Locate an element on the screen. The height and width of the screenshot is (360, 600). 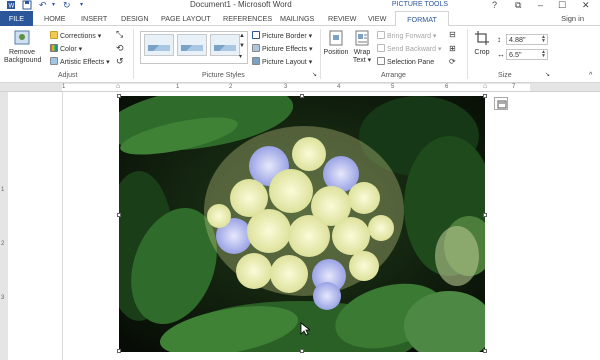
ruler-number: 2 is located at coordinates (231, 87).